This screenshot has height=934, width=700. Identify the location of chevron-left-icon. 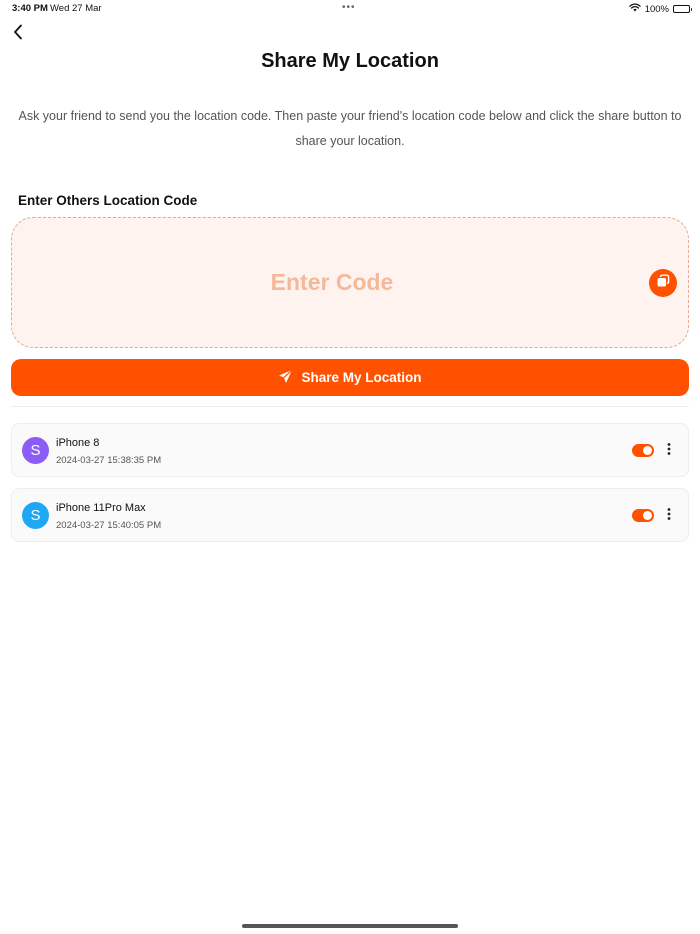
(18, 34).